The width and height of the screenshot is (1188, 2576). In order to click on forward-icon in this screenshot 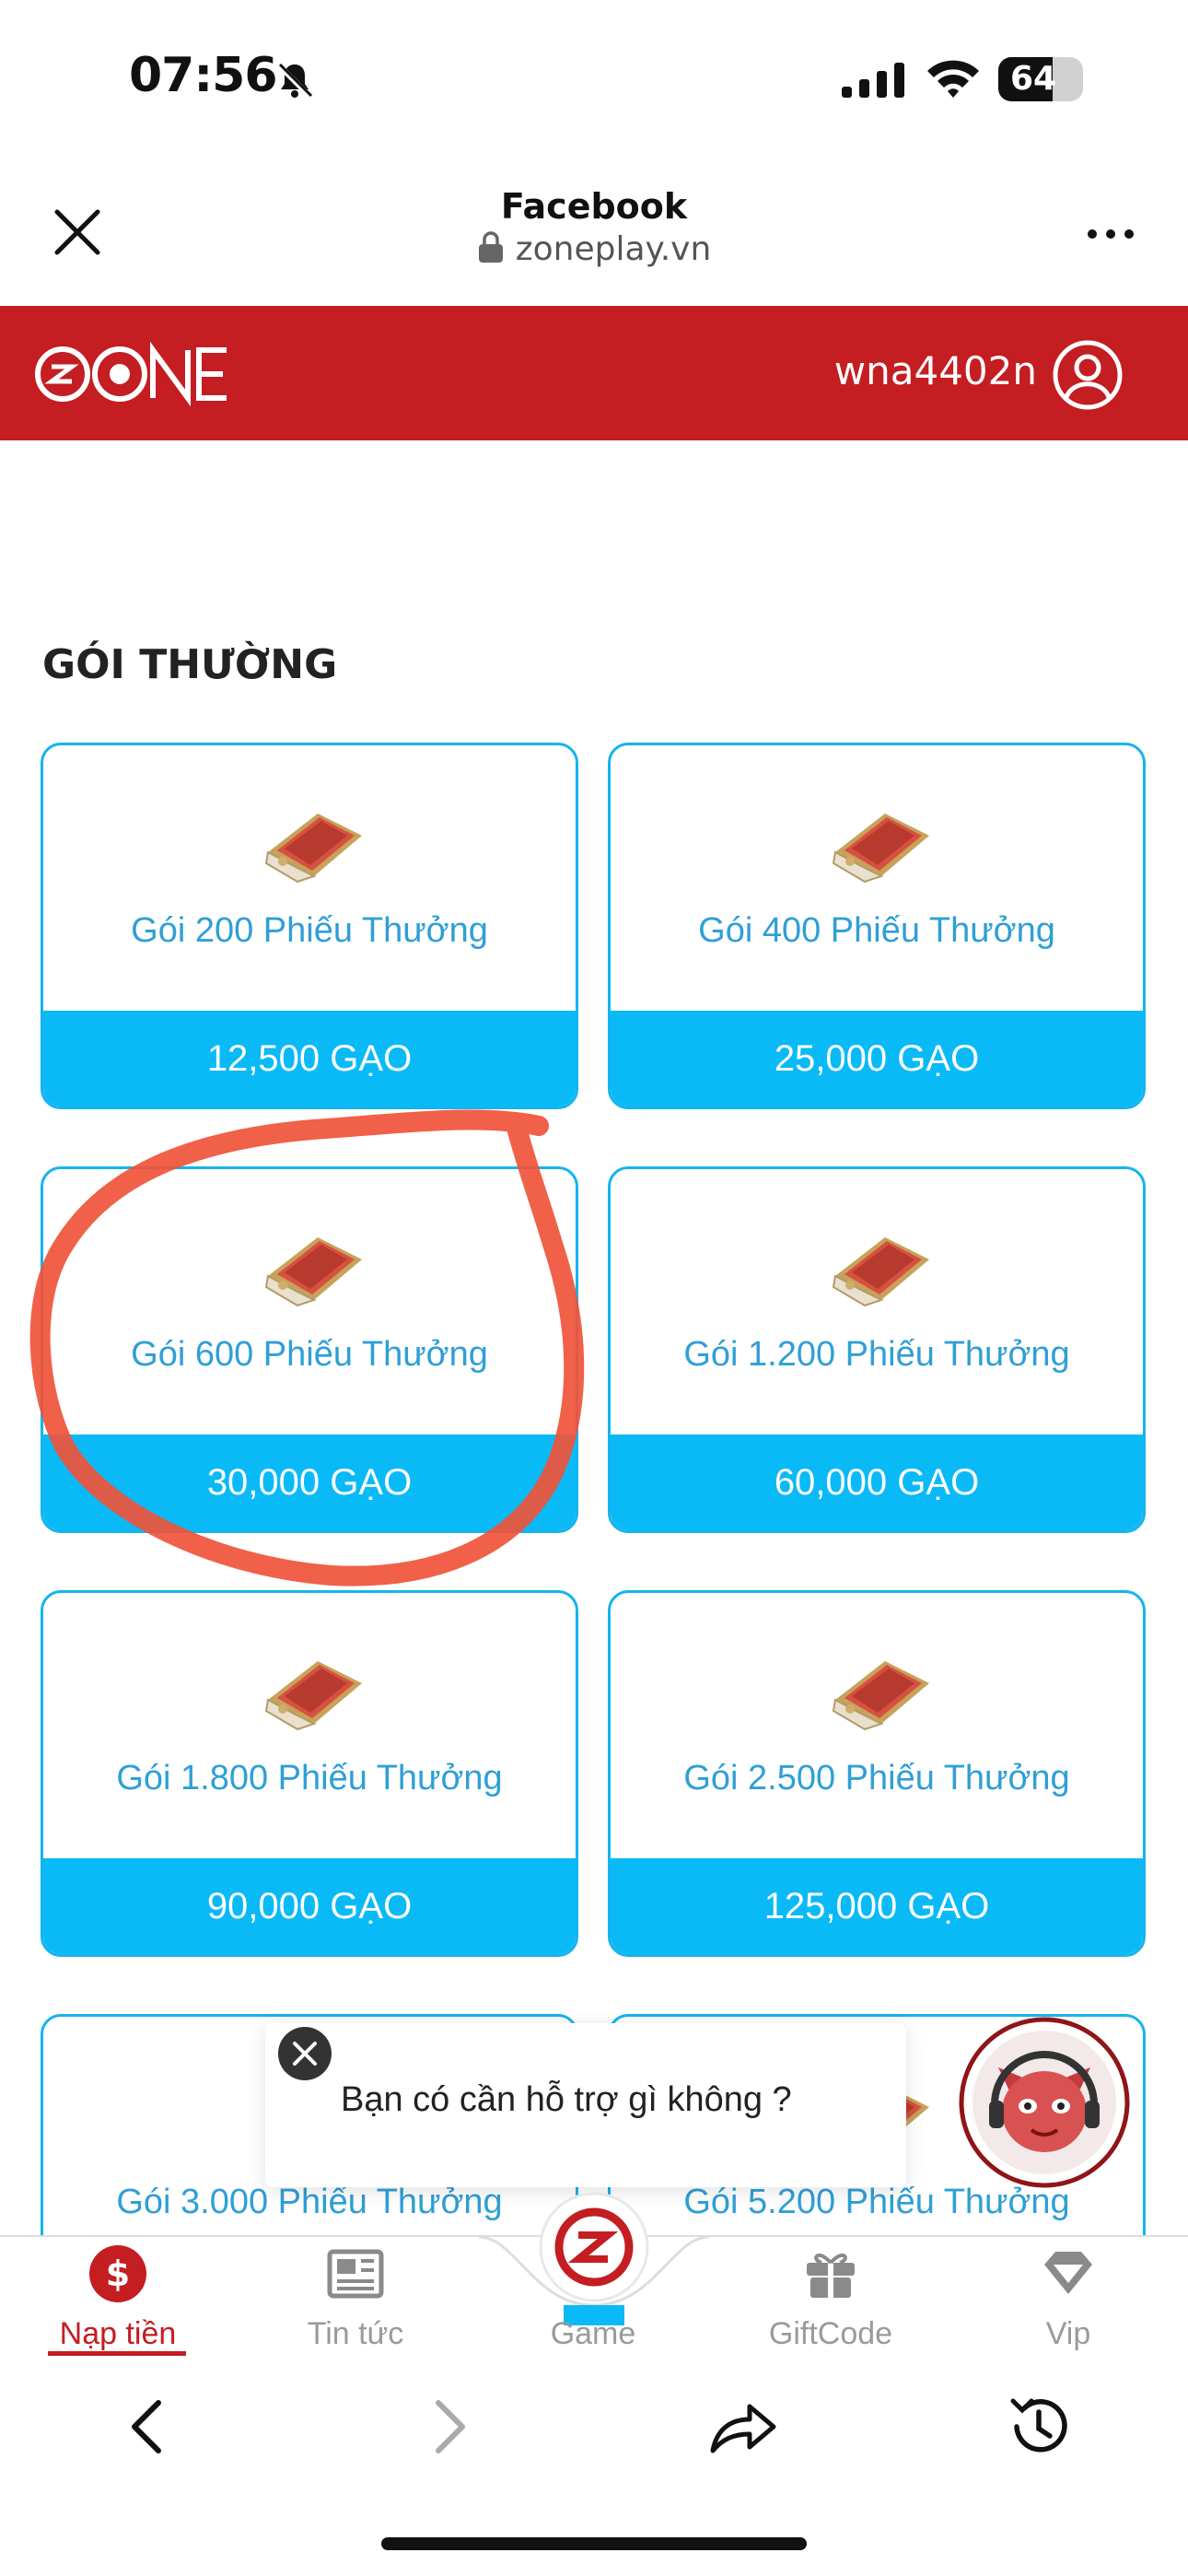, I will do `click(447, 2427)`.